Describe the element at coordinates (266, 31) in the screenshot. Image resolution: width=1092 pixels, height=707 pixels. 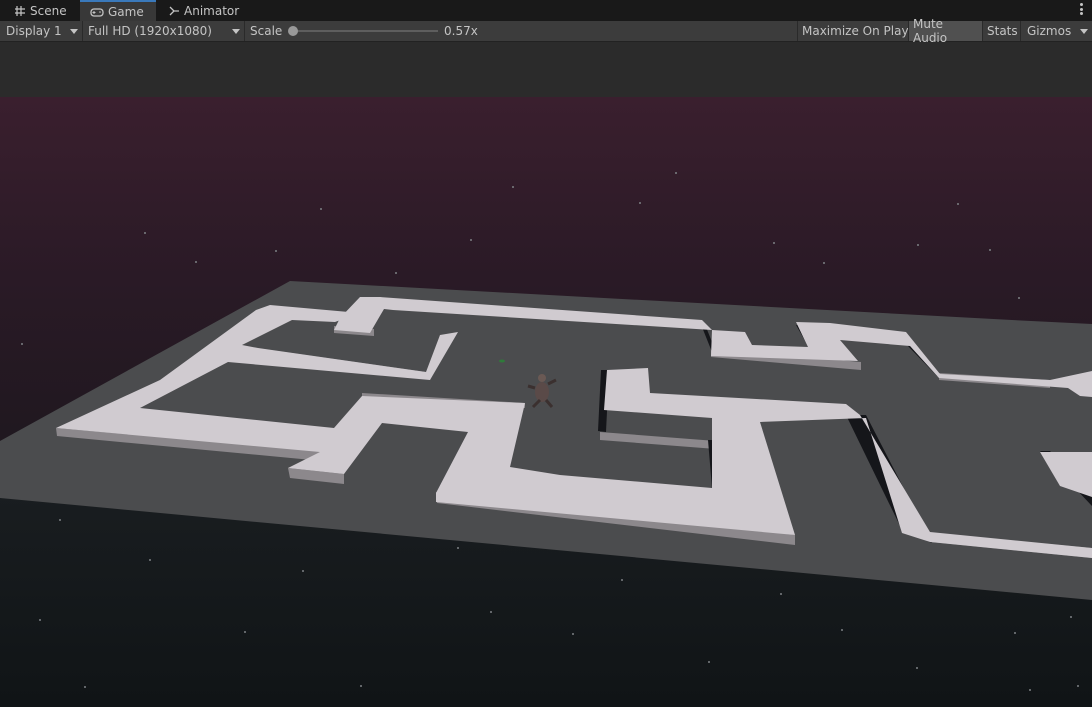
I see `scale-label: Scale` at that location.